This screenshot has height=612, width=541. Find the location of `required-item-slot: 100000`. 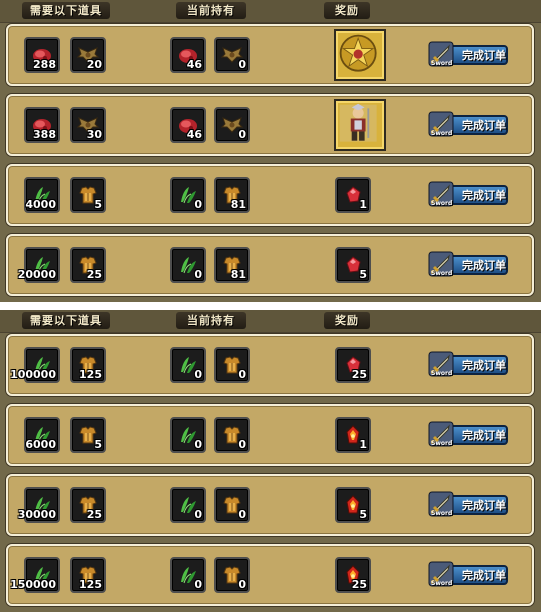

required-item-slot: 100000 is located at coordinates (35, 365).